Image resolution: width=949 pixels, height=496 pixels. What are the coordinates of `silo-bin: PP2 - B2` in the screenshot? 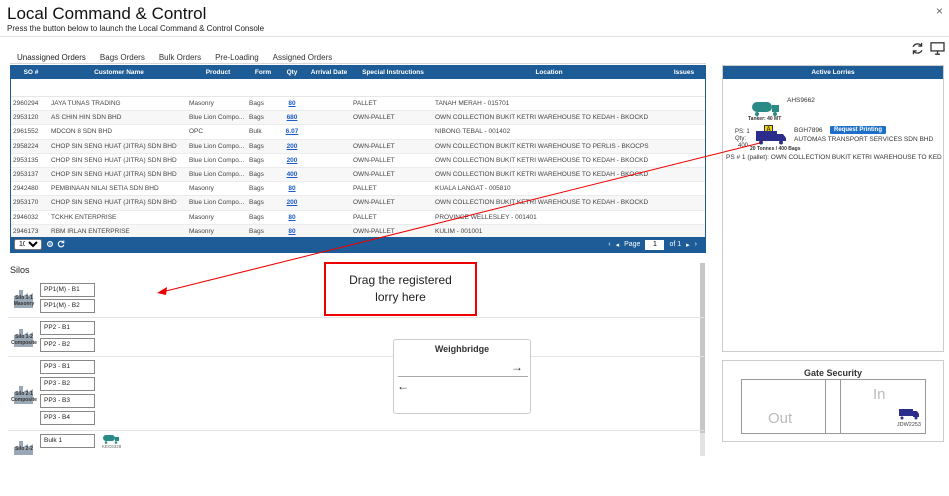 It's located at (67, 345).